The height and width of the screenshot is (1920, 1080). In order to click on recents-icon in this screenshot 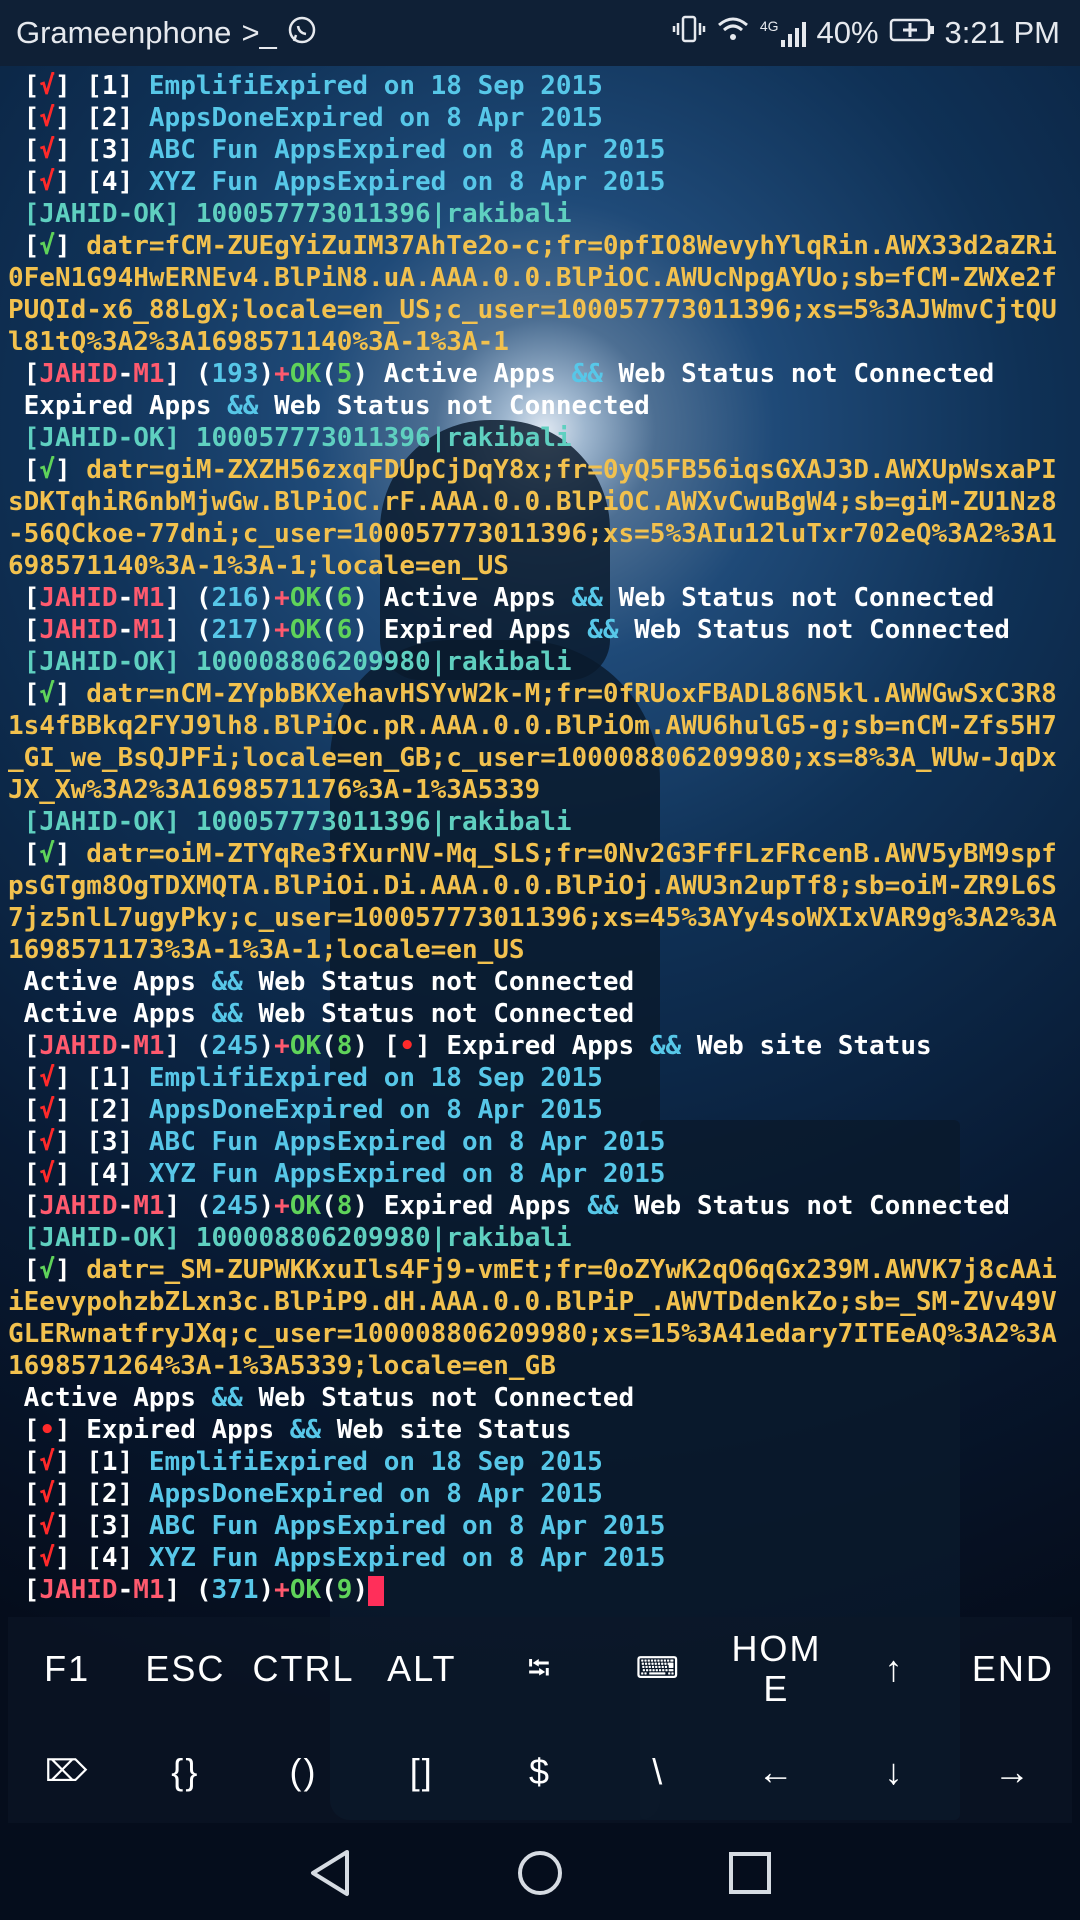, I will do `click(750, 1873)`.